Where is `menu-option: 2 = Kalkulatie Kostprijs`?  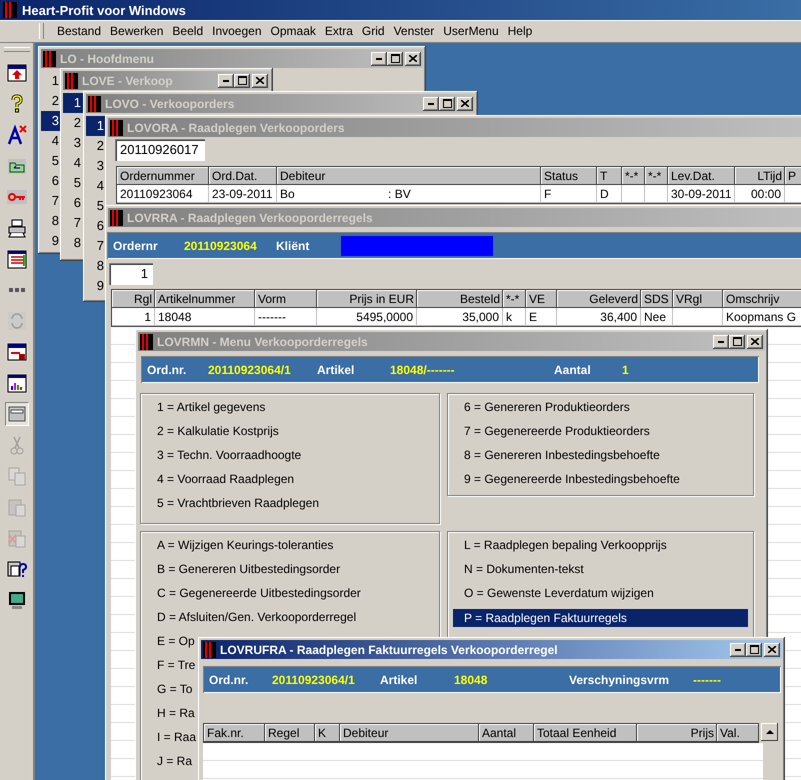
menu-option: 2 = Kalkulatie Kostprijs is located at coordinates (212, 431).